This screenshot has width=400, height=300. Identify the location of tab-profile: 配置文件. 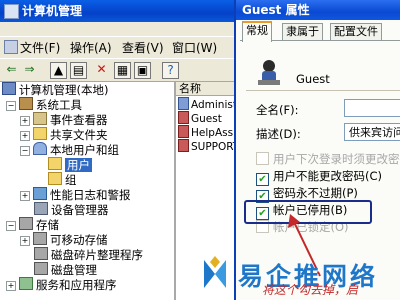
(356, 31).